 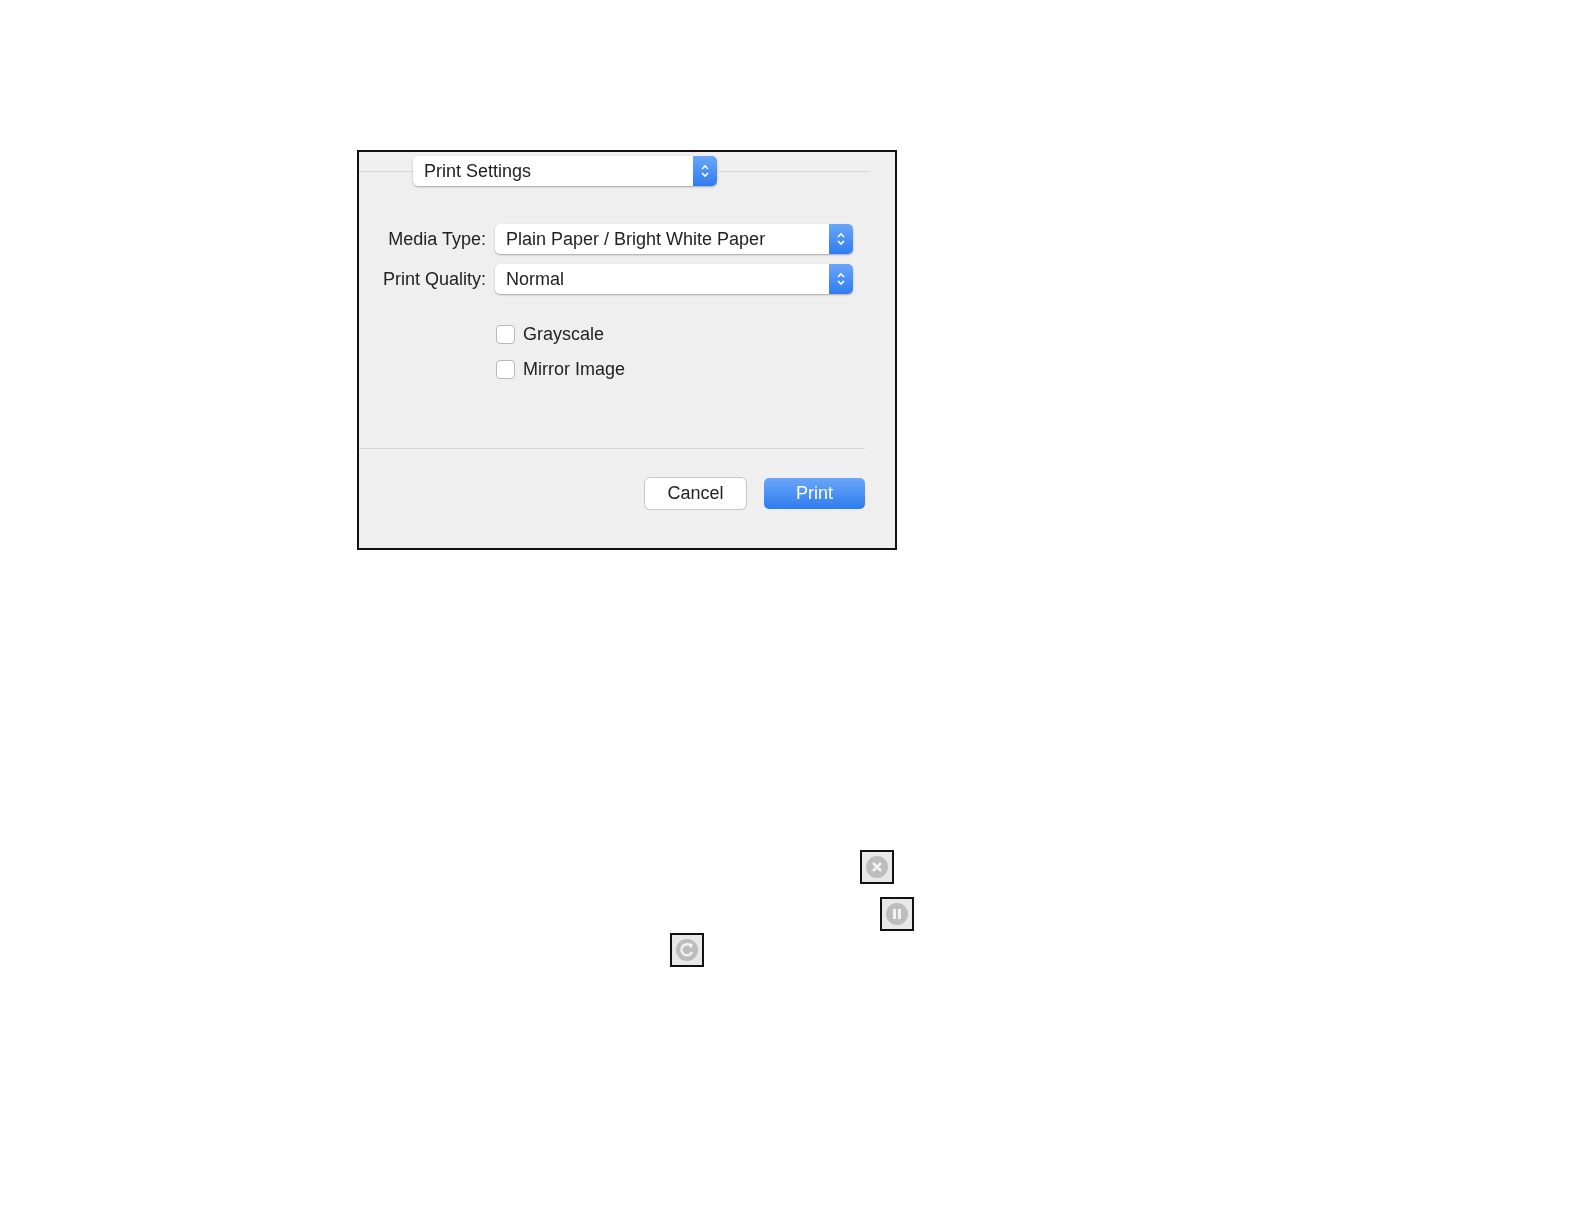 What do you see at coordinates (574, 369) in the screenshot?
I see `checkbox-label: Mirror Image` at bounding box center [574, 369].